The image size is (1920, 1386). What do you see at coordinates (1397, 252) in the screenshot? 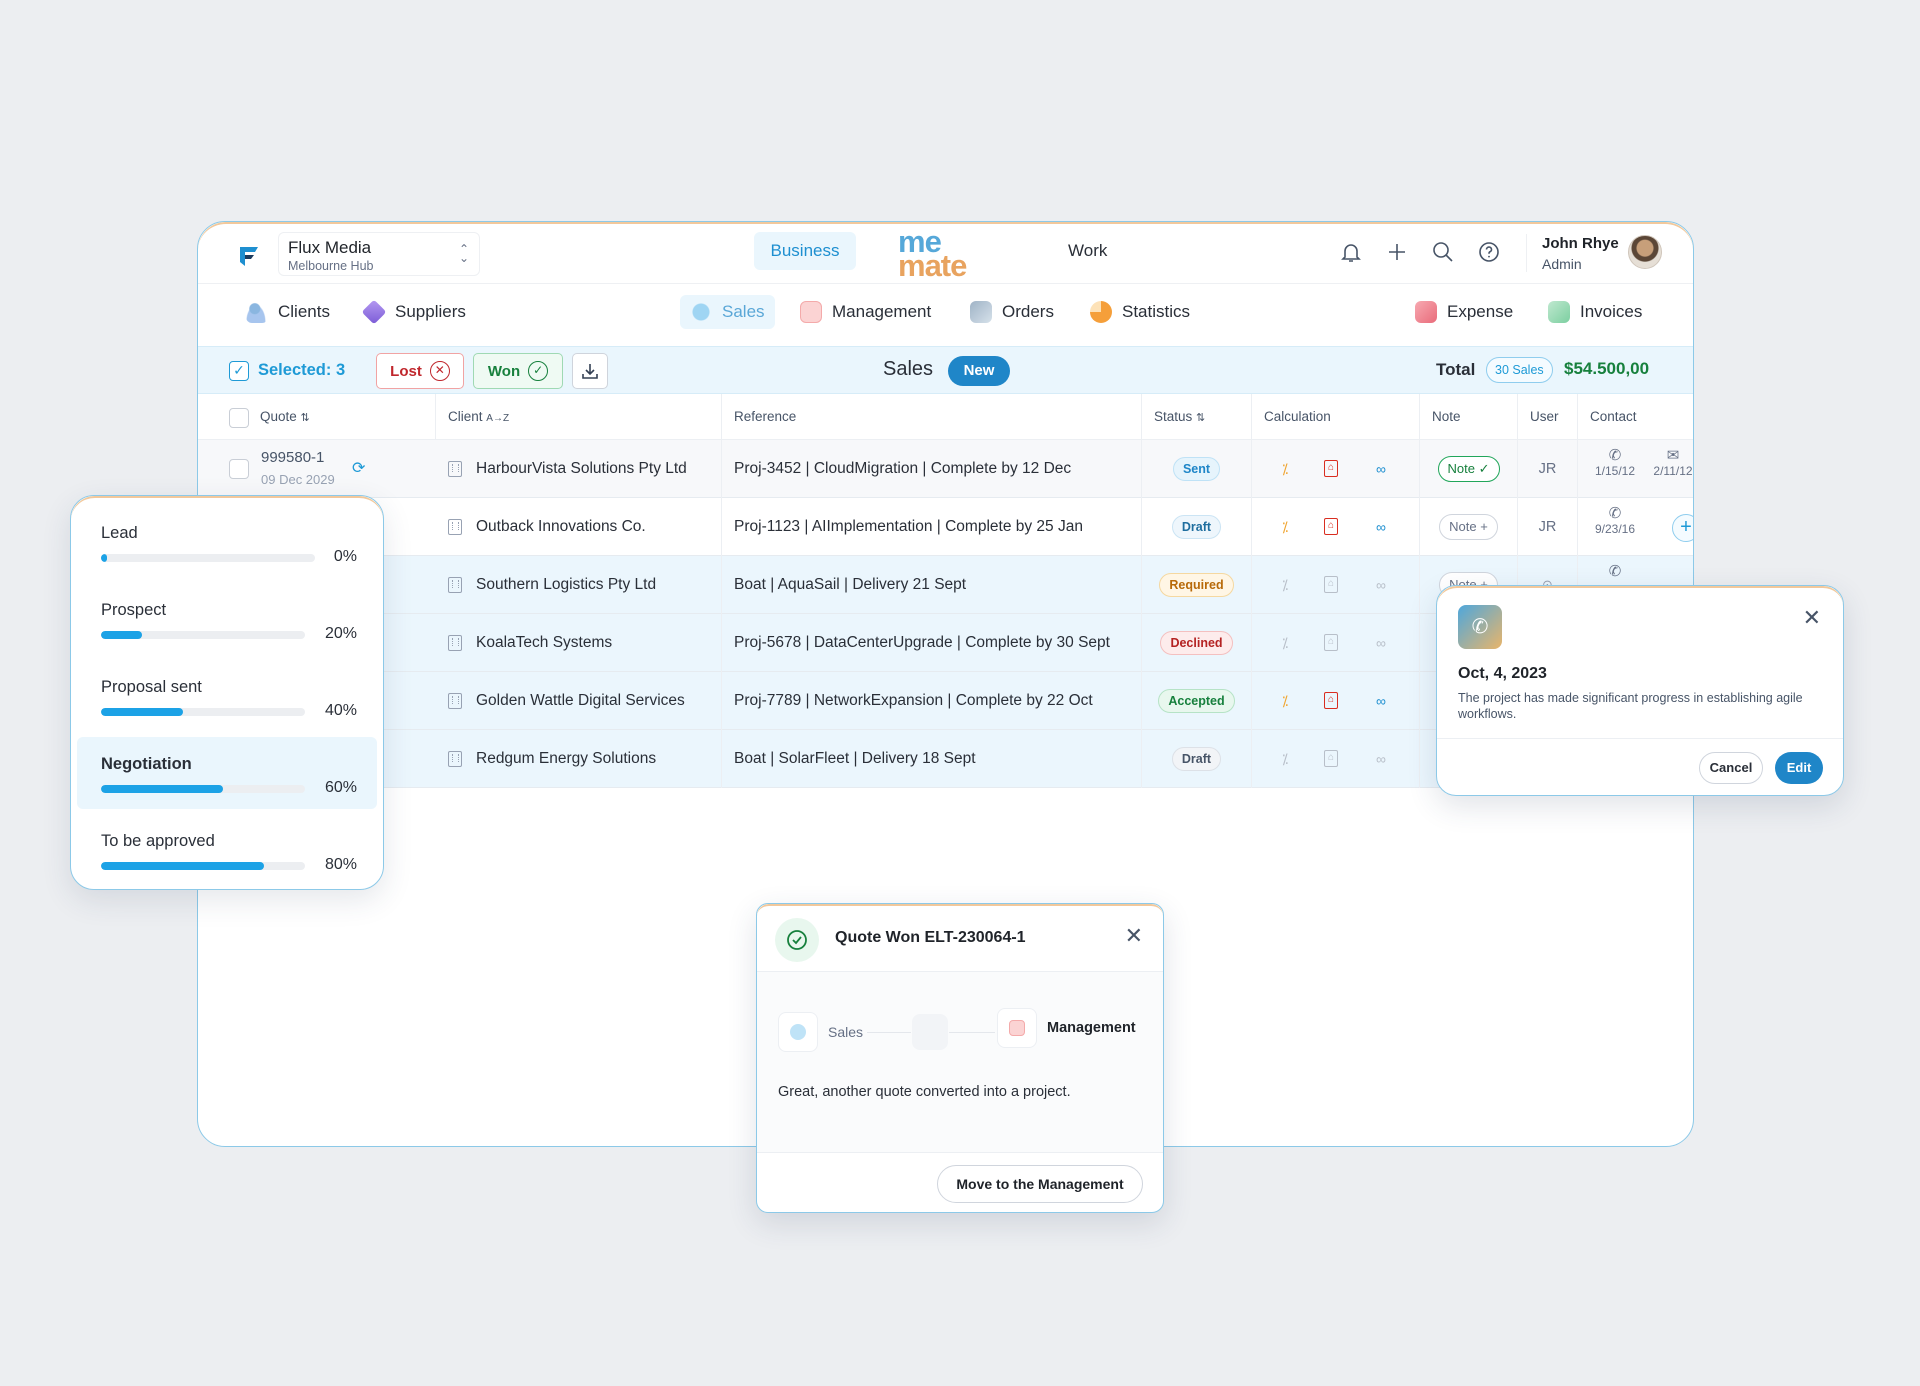
I see `plus-icon` at bounding box center [1397, 252].